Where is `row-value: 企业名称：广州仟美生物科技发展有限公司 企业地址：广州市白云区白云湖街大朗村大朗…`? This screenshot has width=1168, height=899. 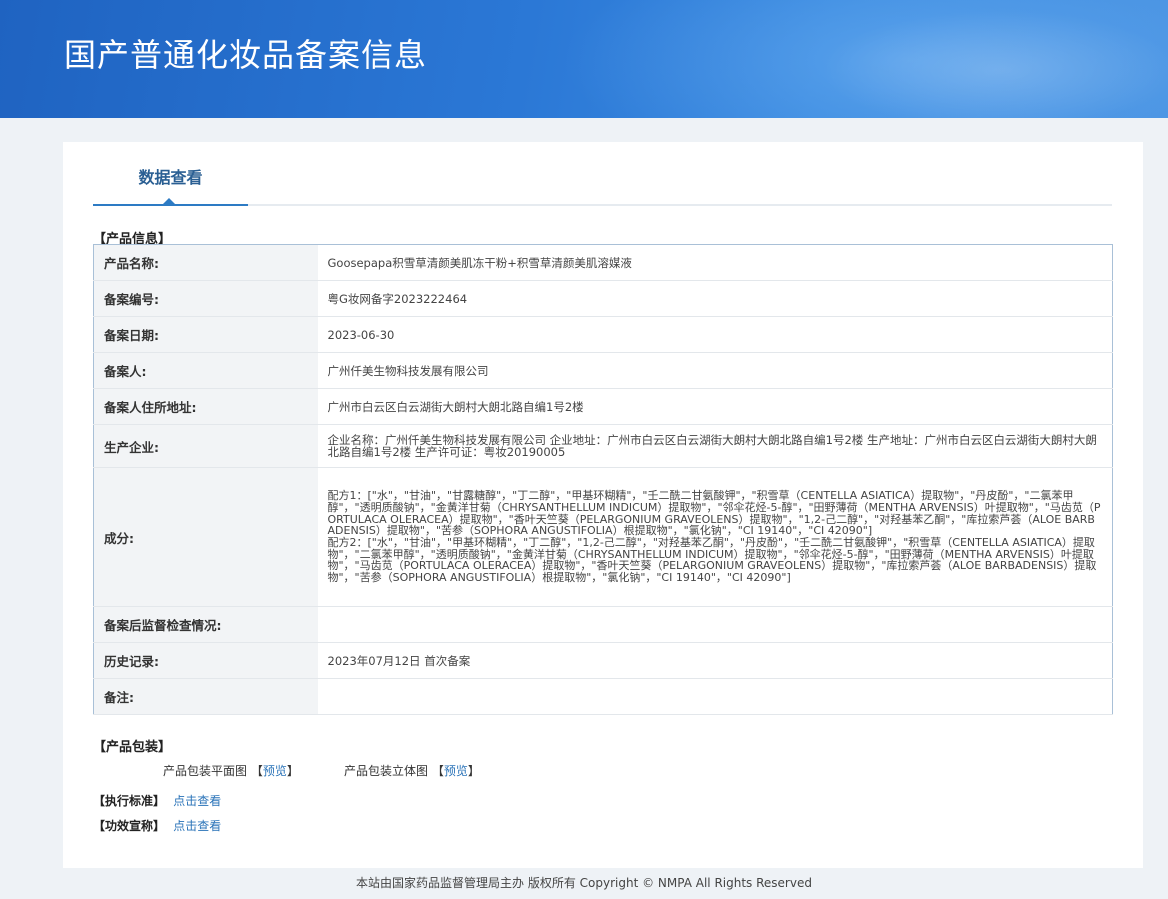 row-value: 企业名称：广州仟美生物科技发展有限公司 企业地址：广州市白云区白云湖街大朗村大朗… is located at coordinates (715, 446).